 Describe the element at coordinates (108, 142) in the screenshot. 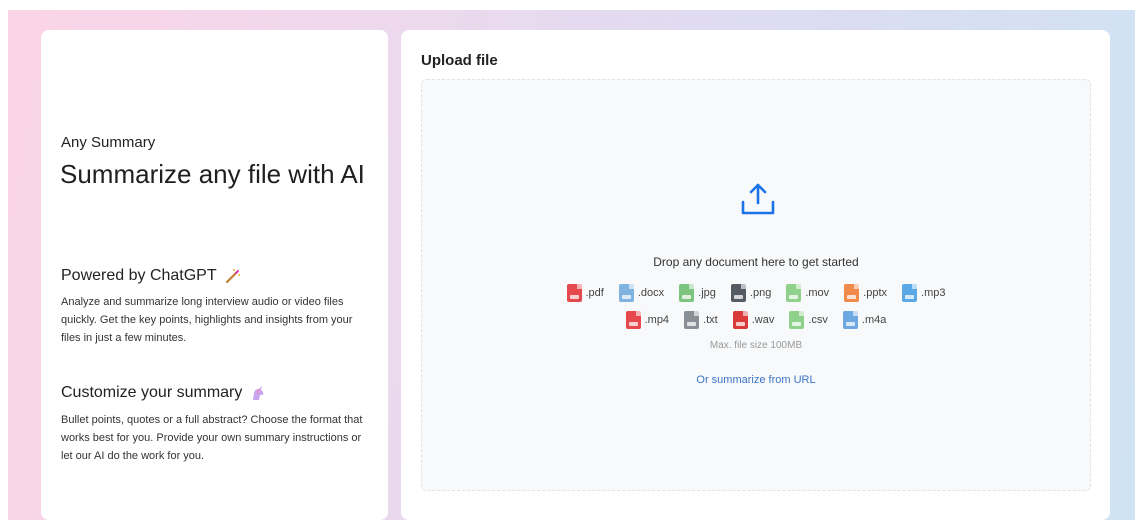

I see `brand-name: Any Summary` at that location.